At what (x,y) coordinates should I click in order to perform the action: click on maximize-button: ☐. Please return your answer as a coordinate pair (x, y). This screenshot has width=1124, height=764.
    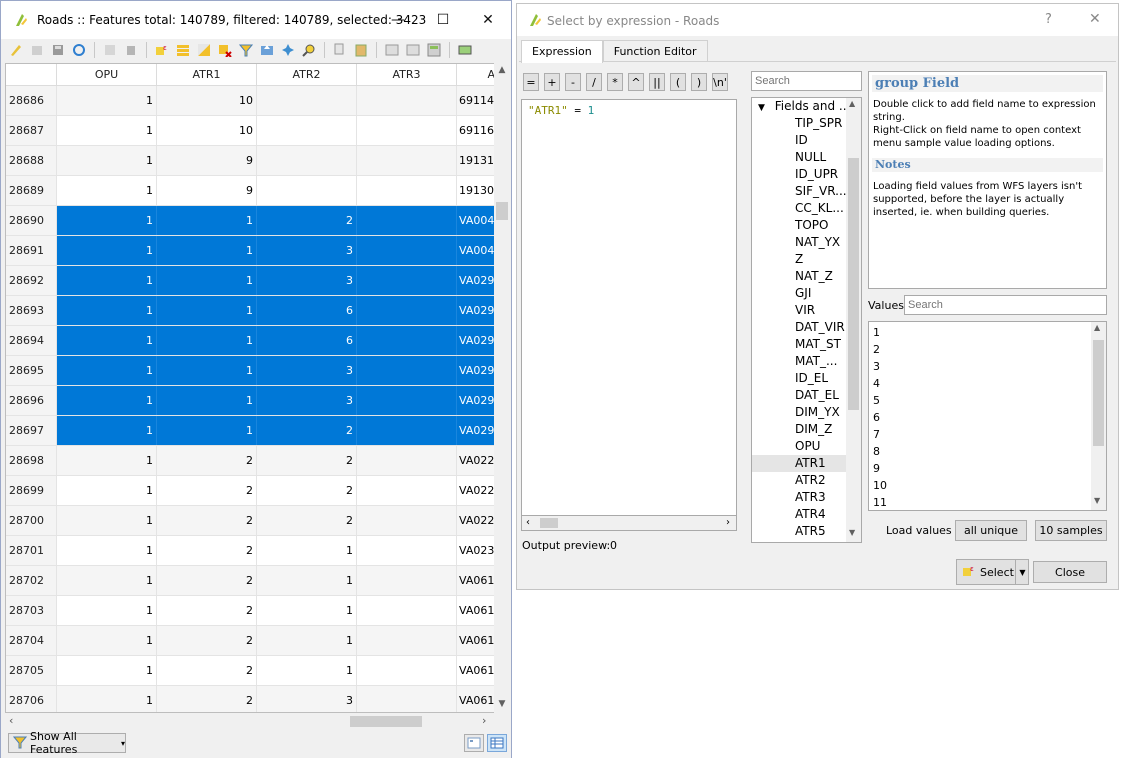
    Looking at the image, I should click on (443, 20).